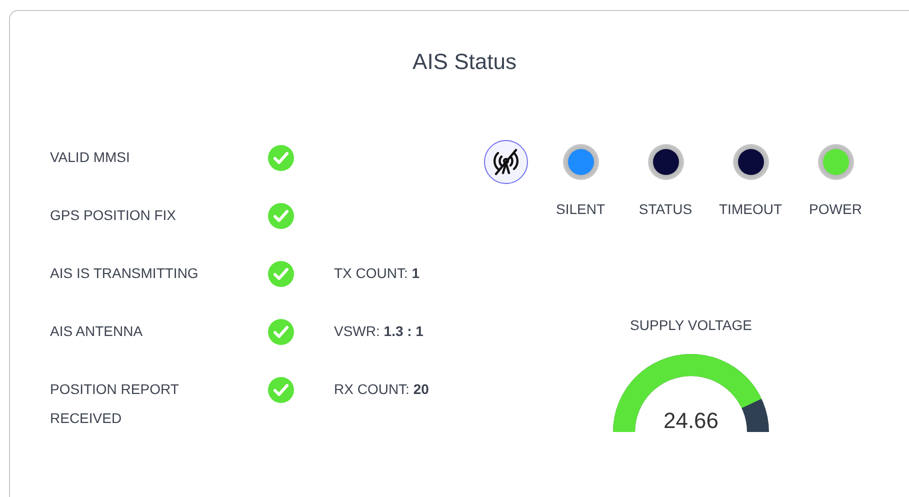 This screenshot has width=909, height=497. Describe the element at coordinates (465, 61) in the screenshot. I see `card-title: AIS Status` at that location.